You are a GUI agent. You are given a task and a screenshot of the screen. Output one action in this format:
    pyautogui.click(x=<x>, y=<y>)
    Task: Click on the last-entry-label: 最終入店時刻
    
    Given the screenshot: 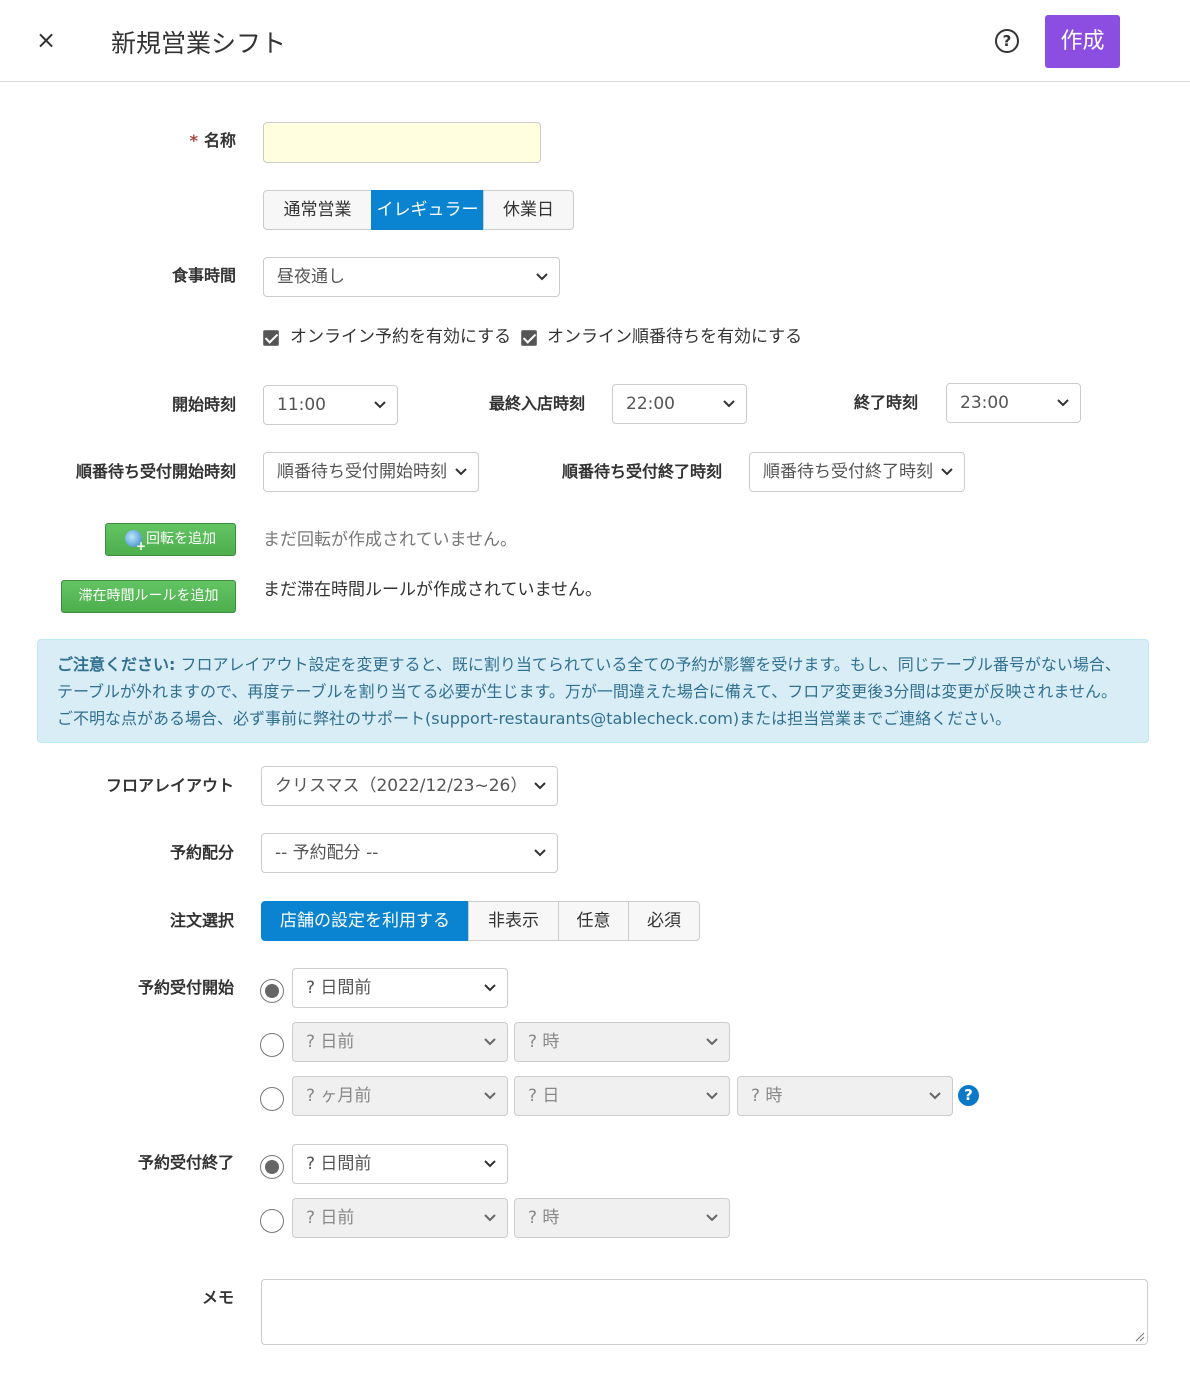 What is the action you would take?
    pyautogui.click(x=536, y=403)
    